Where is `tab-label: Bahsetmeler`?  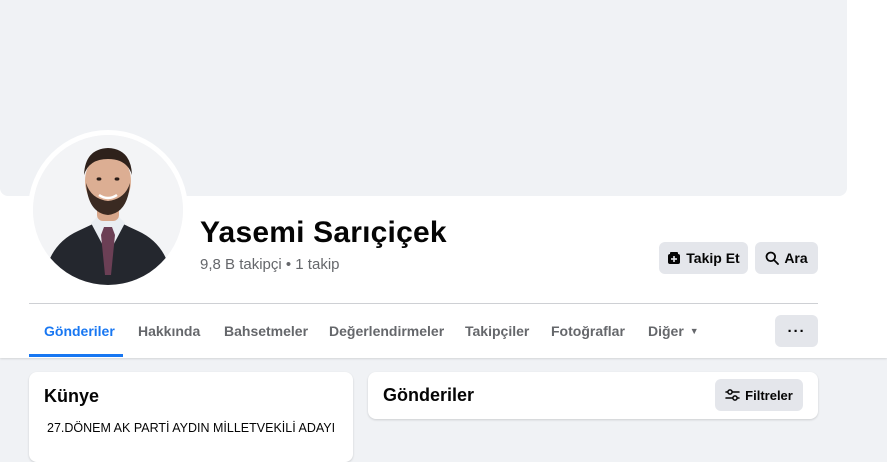
tab-label: Bahsetmeler is located at coordinates (266, 330).